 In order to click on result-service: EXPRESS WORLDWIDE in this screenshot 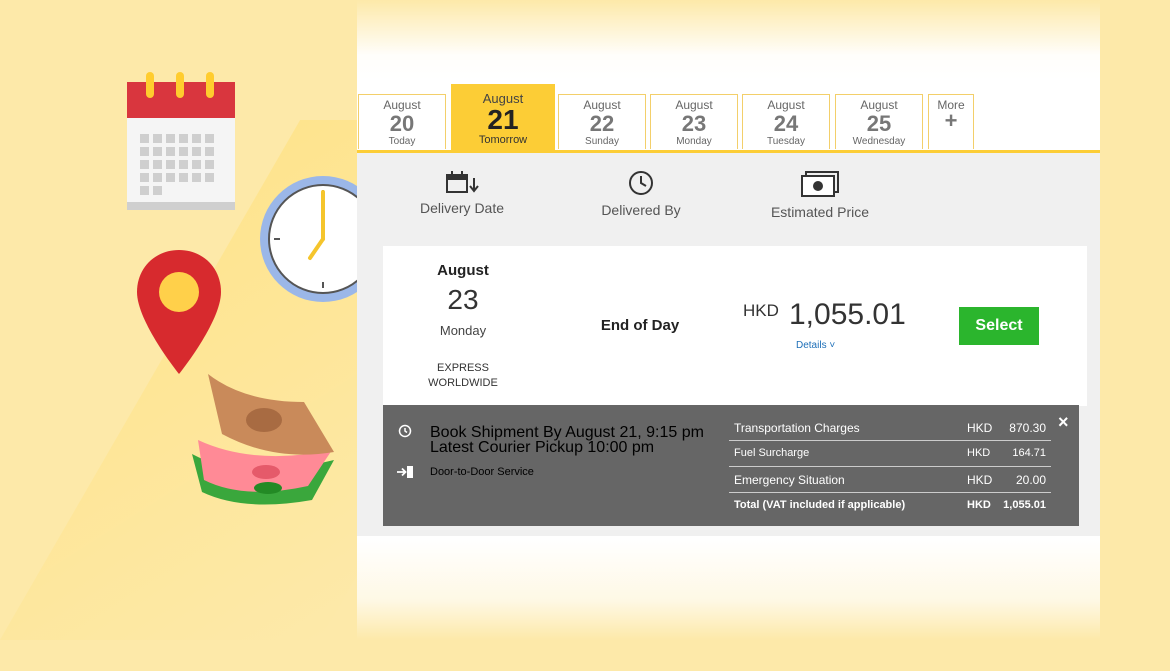, I will do `click(463, 376)`.